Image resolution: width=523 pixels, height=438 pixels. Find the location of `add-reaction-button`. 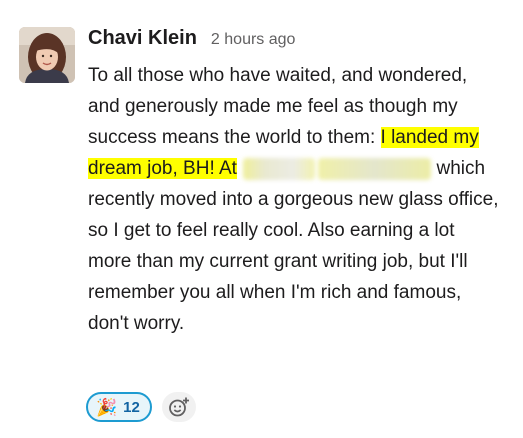

add-reaction-button is located at coordinates (178, 407).